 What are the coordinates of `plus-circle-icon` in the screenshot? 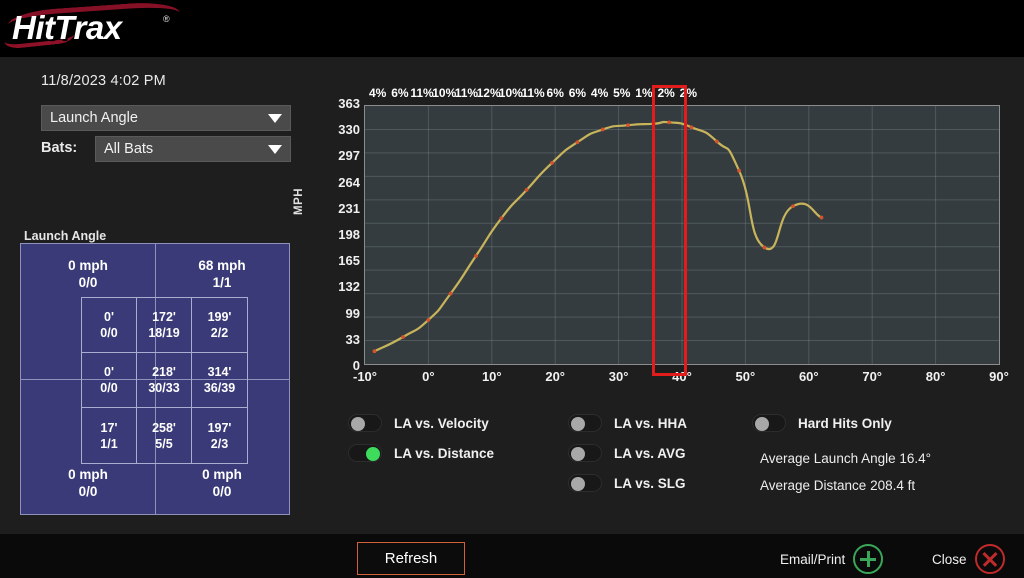 It's located at (868, 559).